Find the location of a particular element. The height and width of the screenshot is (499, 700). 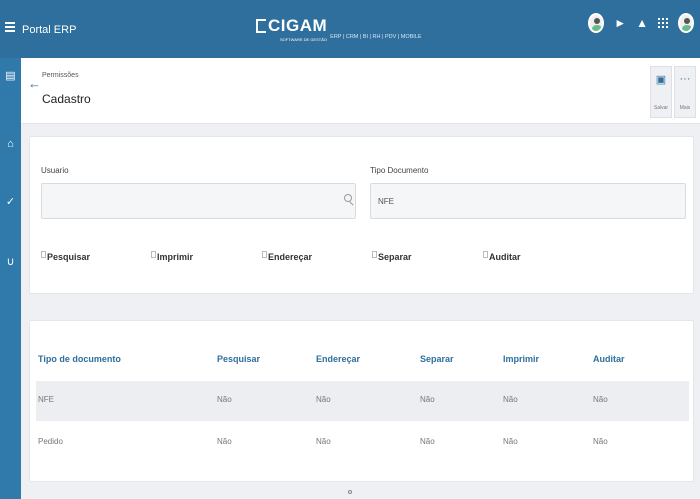

more-dots-icon: ··· is located at coordinates (685, 79).